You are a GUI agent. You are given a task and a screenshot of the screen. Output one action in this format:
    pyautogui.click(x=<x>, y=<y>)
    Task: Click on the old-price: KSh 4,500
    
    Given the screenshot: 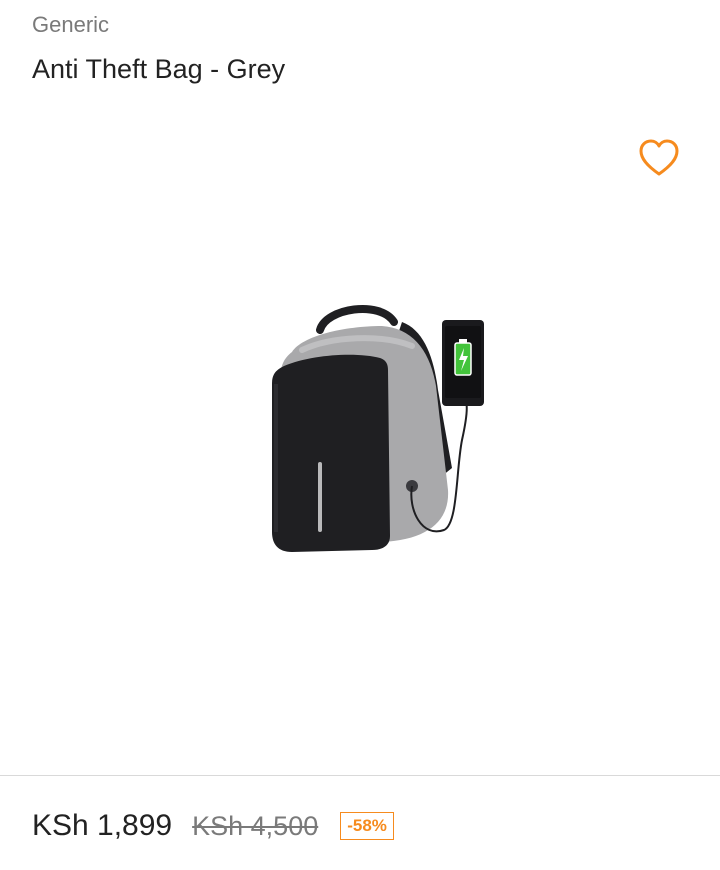 What is the action you would take?
    pyautogui.click(x=255, y=825)
    